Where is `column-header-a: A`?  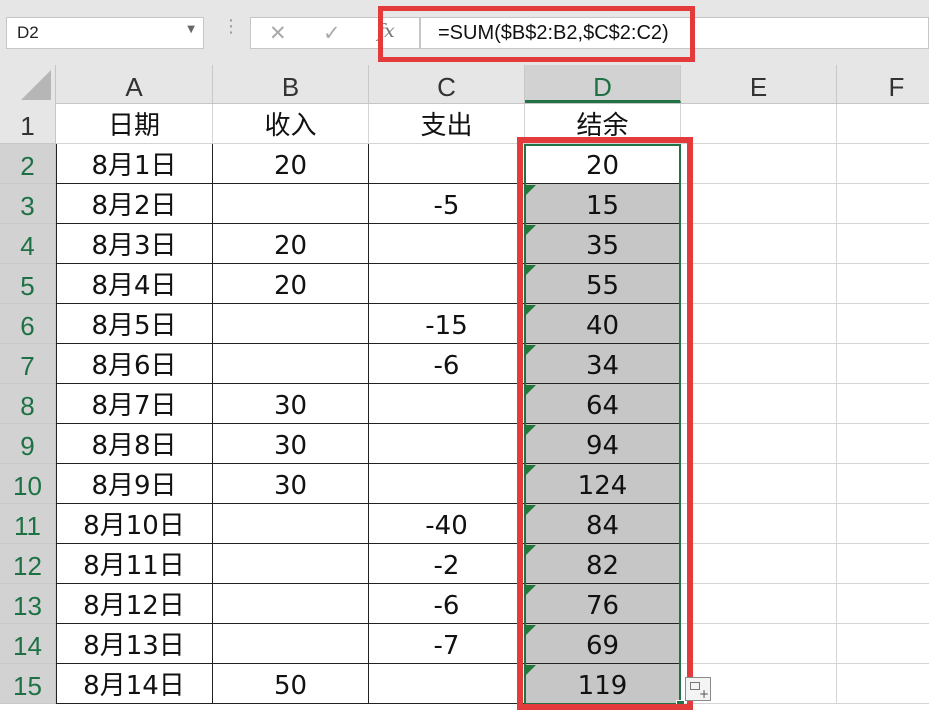 column-header-a: A is located at coordinates (134, 84).